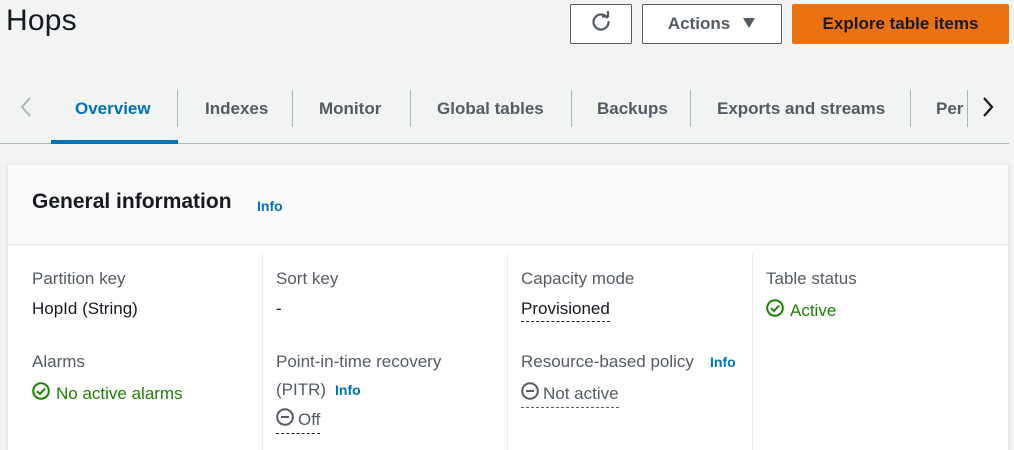 This screenshot has height=450, width=1014. Describe the element at coordinates (41, 20) in the screenshot. I see `page-title: Hops` at that location.